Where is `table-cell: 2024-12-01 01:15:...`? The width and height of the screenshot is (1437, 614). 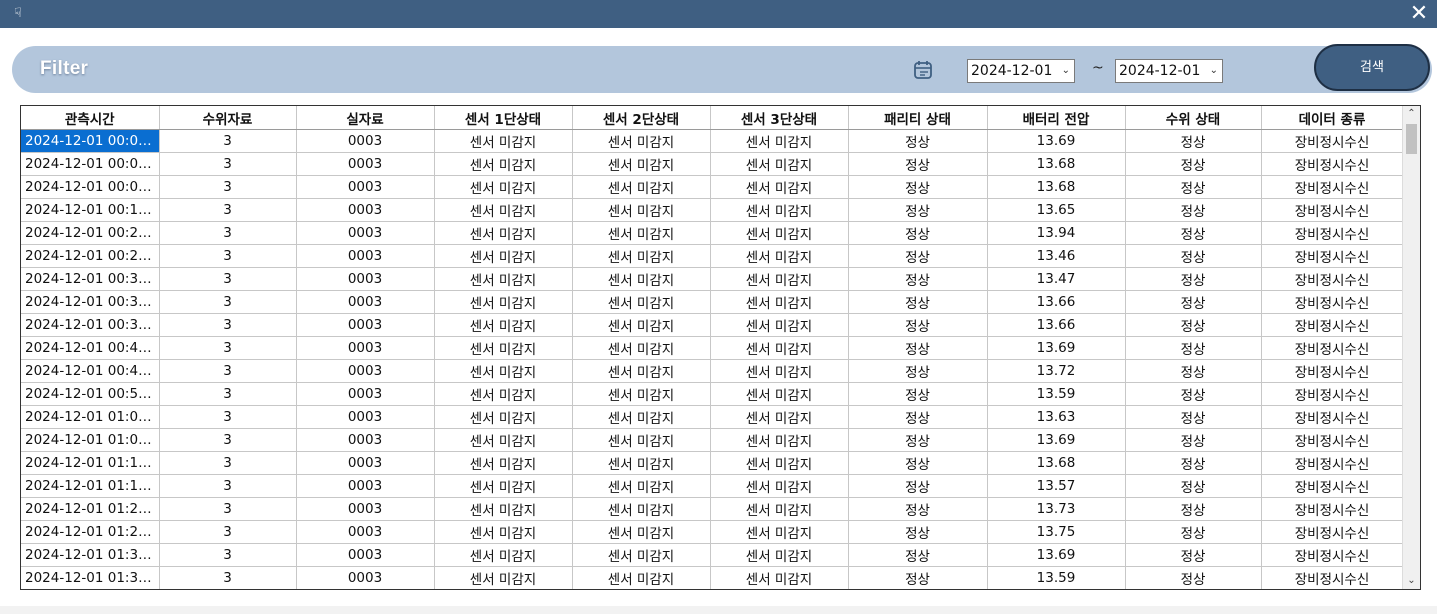
table-cell: 2024-12-01 01:15:... is located at coordinates (90, 486).